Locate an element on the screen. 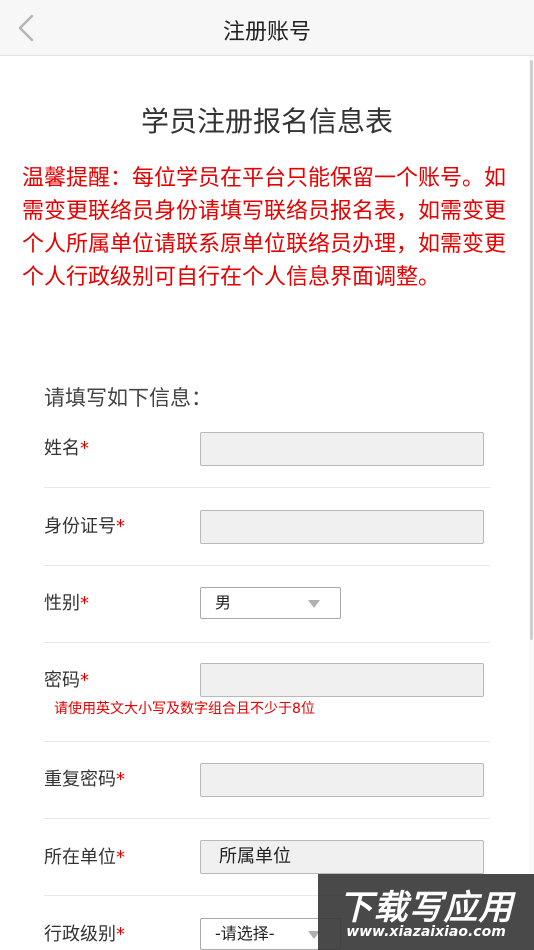 This screenshot has height=950, width=534. name-input is located at coordinates (342, 449).